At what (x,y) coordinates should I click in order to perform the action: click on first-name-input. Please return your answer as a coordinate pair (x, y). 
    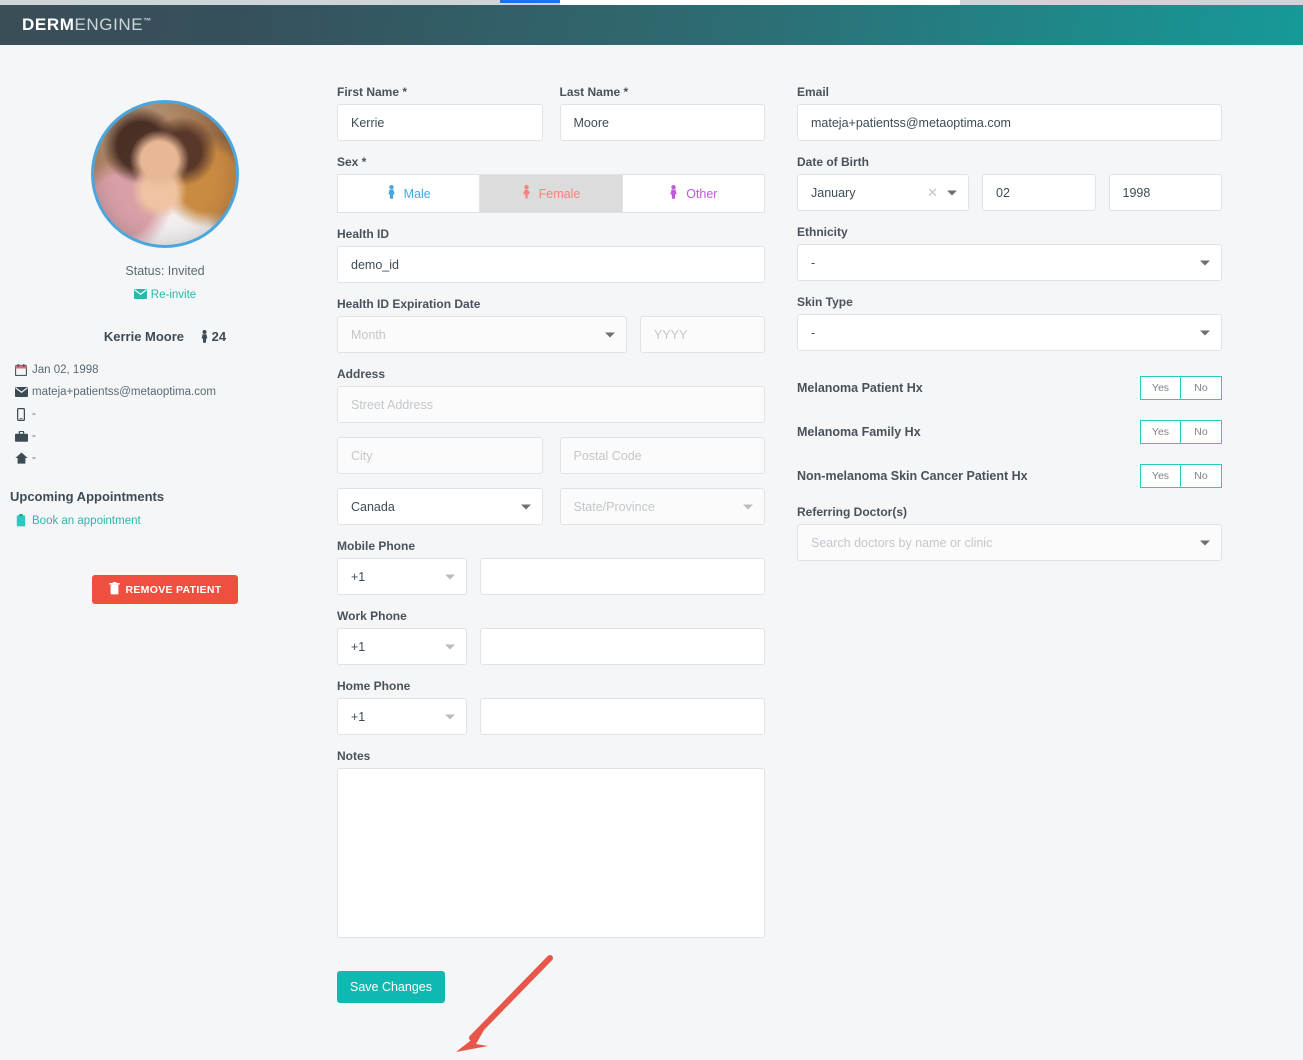
    Looking at the image, I should click on (440, 122).